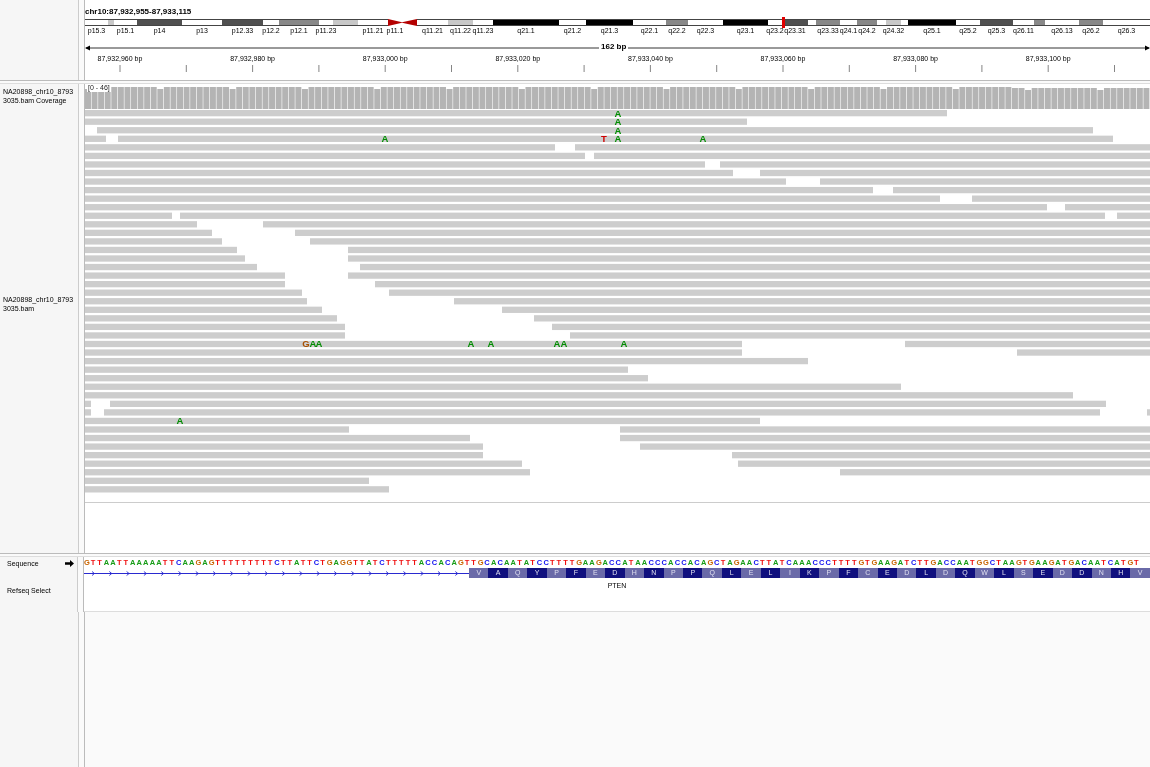  I want to click on span-length-label: 162 bp, so click(614, 47).